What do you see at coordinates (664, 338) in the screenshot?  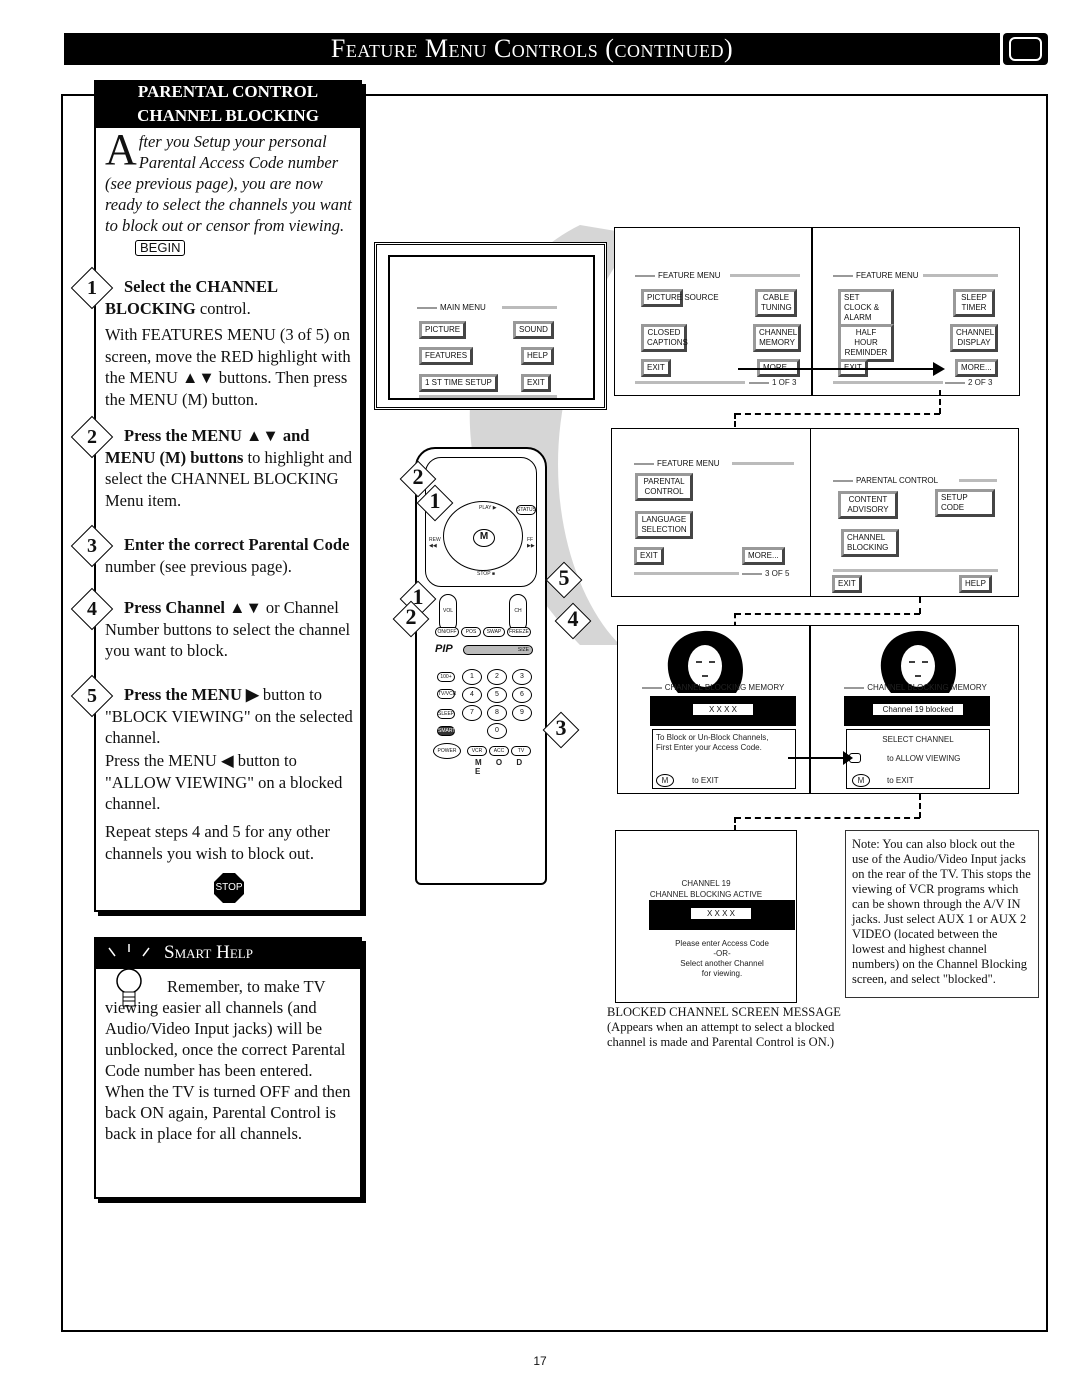 I see `menu-button-closed-captions: CLOSED CAPTIONS` at bounding box center [664, 338].